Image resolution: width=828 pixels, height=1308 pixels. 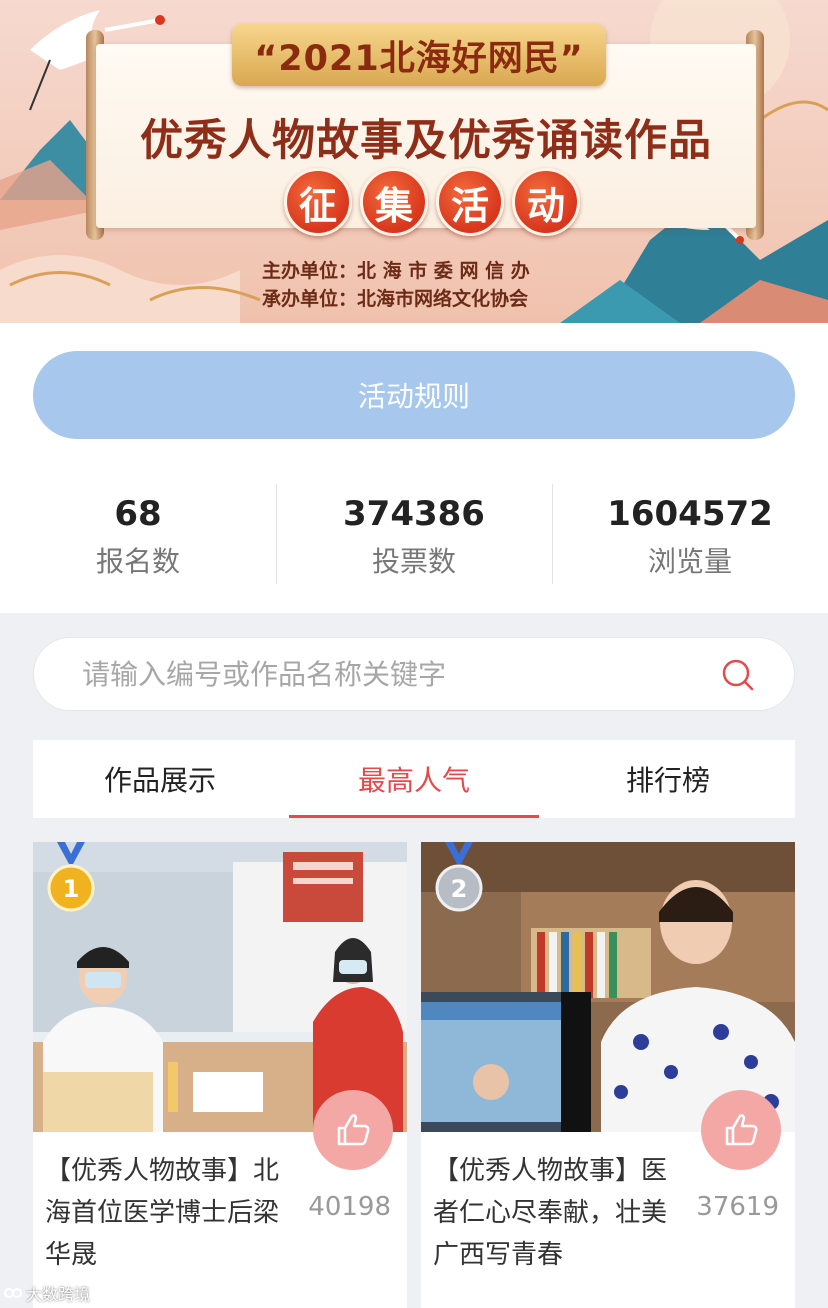 What do you see at coordinates (13, 1293) in the screenshot?
I see `watermark-logo-icon` at bounding box center [13, 1293].